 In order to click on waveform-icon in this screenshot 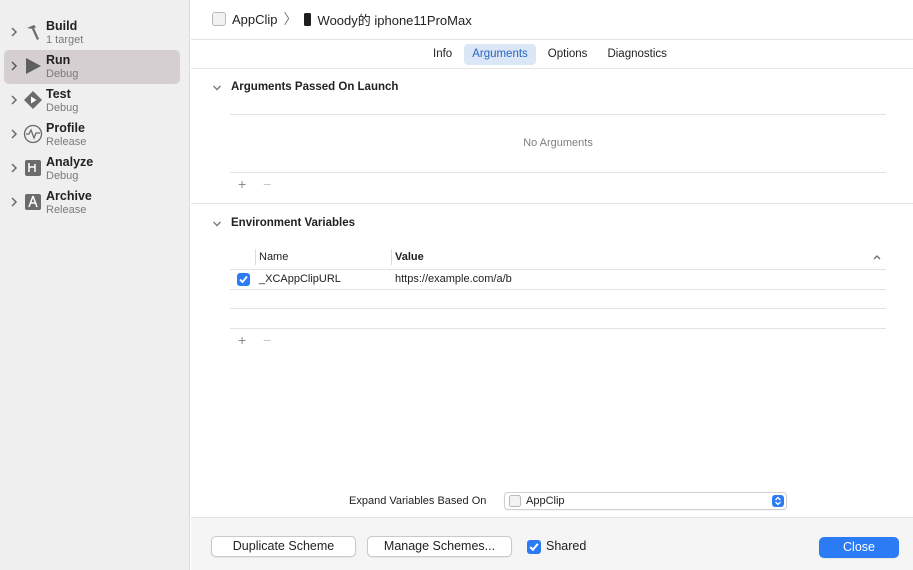, I will do `click(33, 134)`.